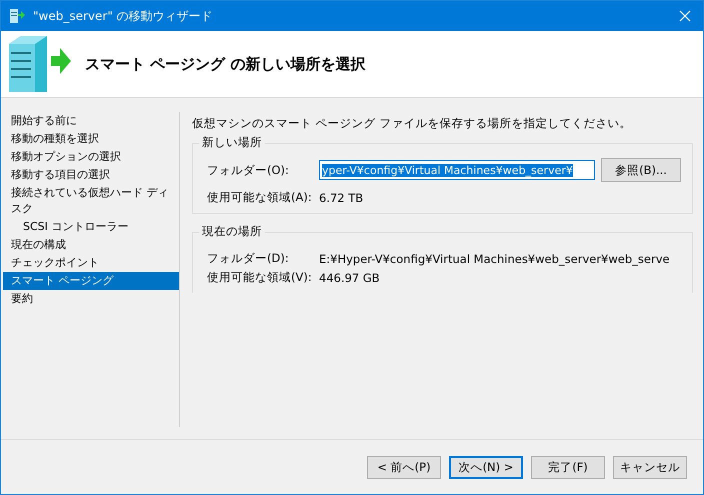 The width and height of the screenshot is (704, 495). I want to click on nav-item: SCSI コントローラー, so click(91, 227).